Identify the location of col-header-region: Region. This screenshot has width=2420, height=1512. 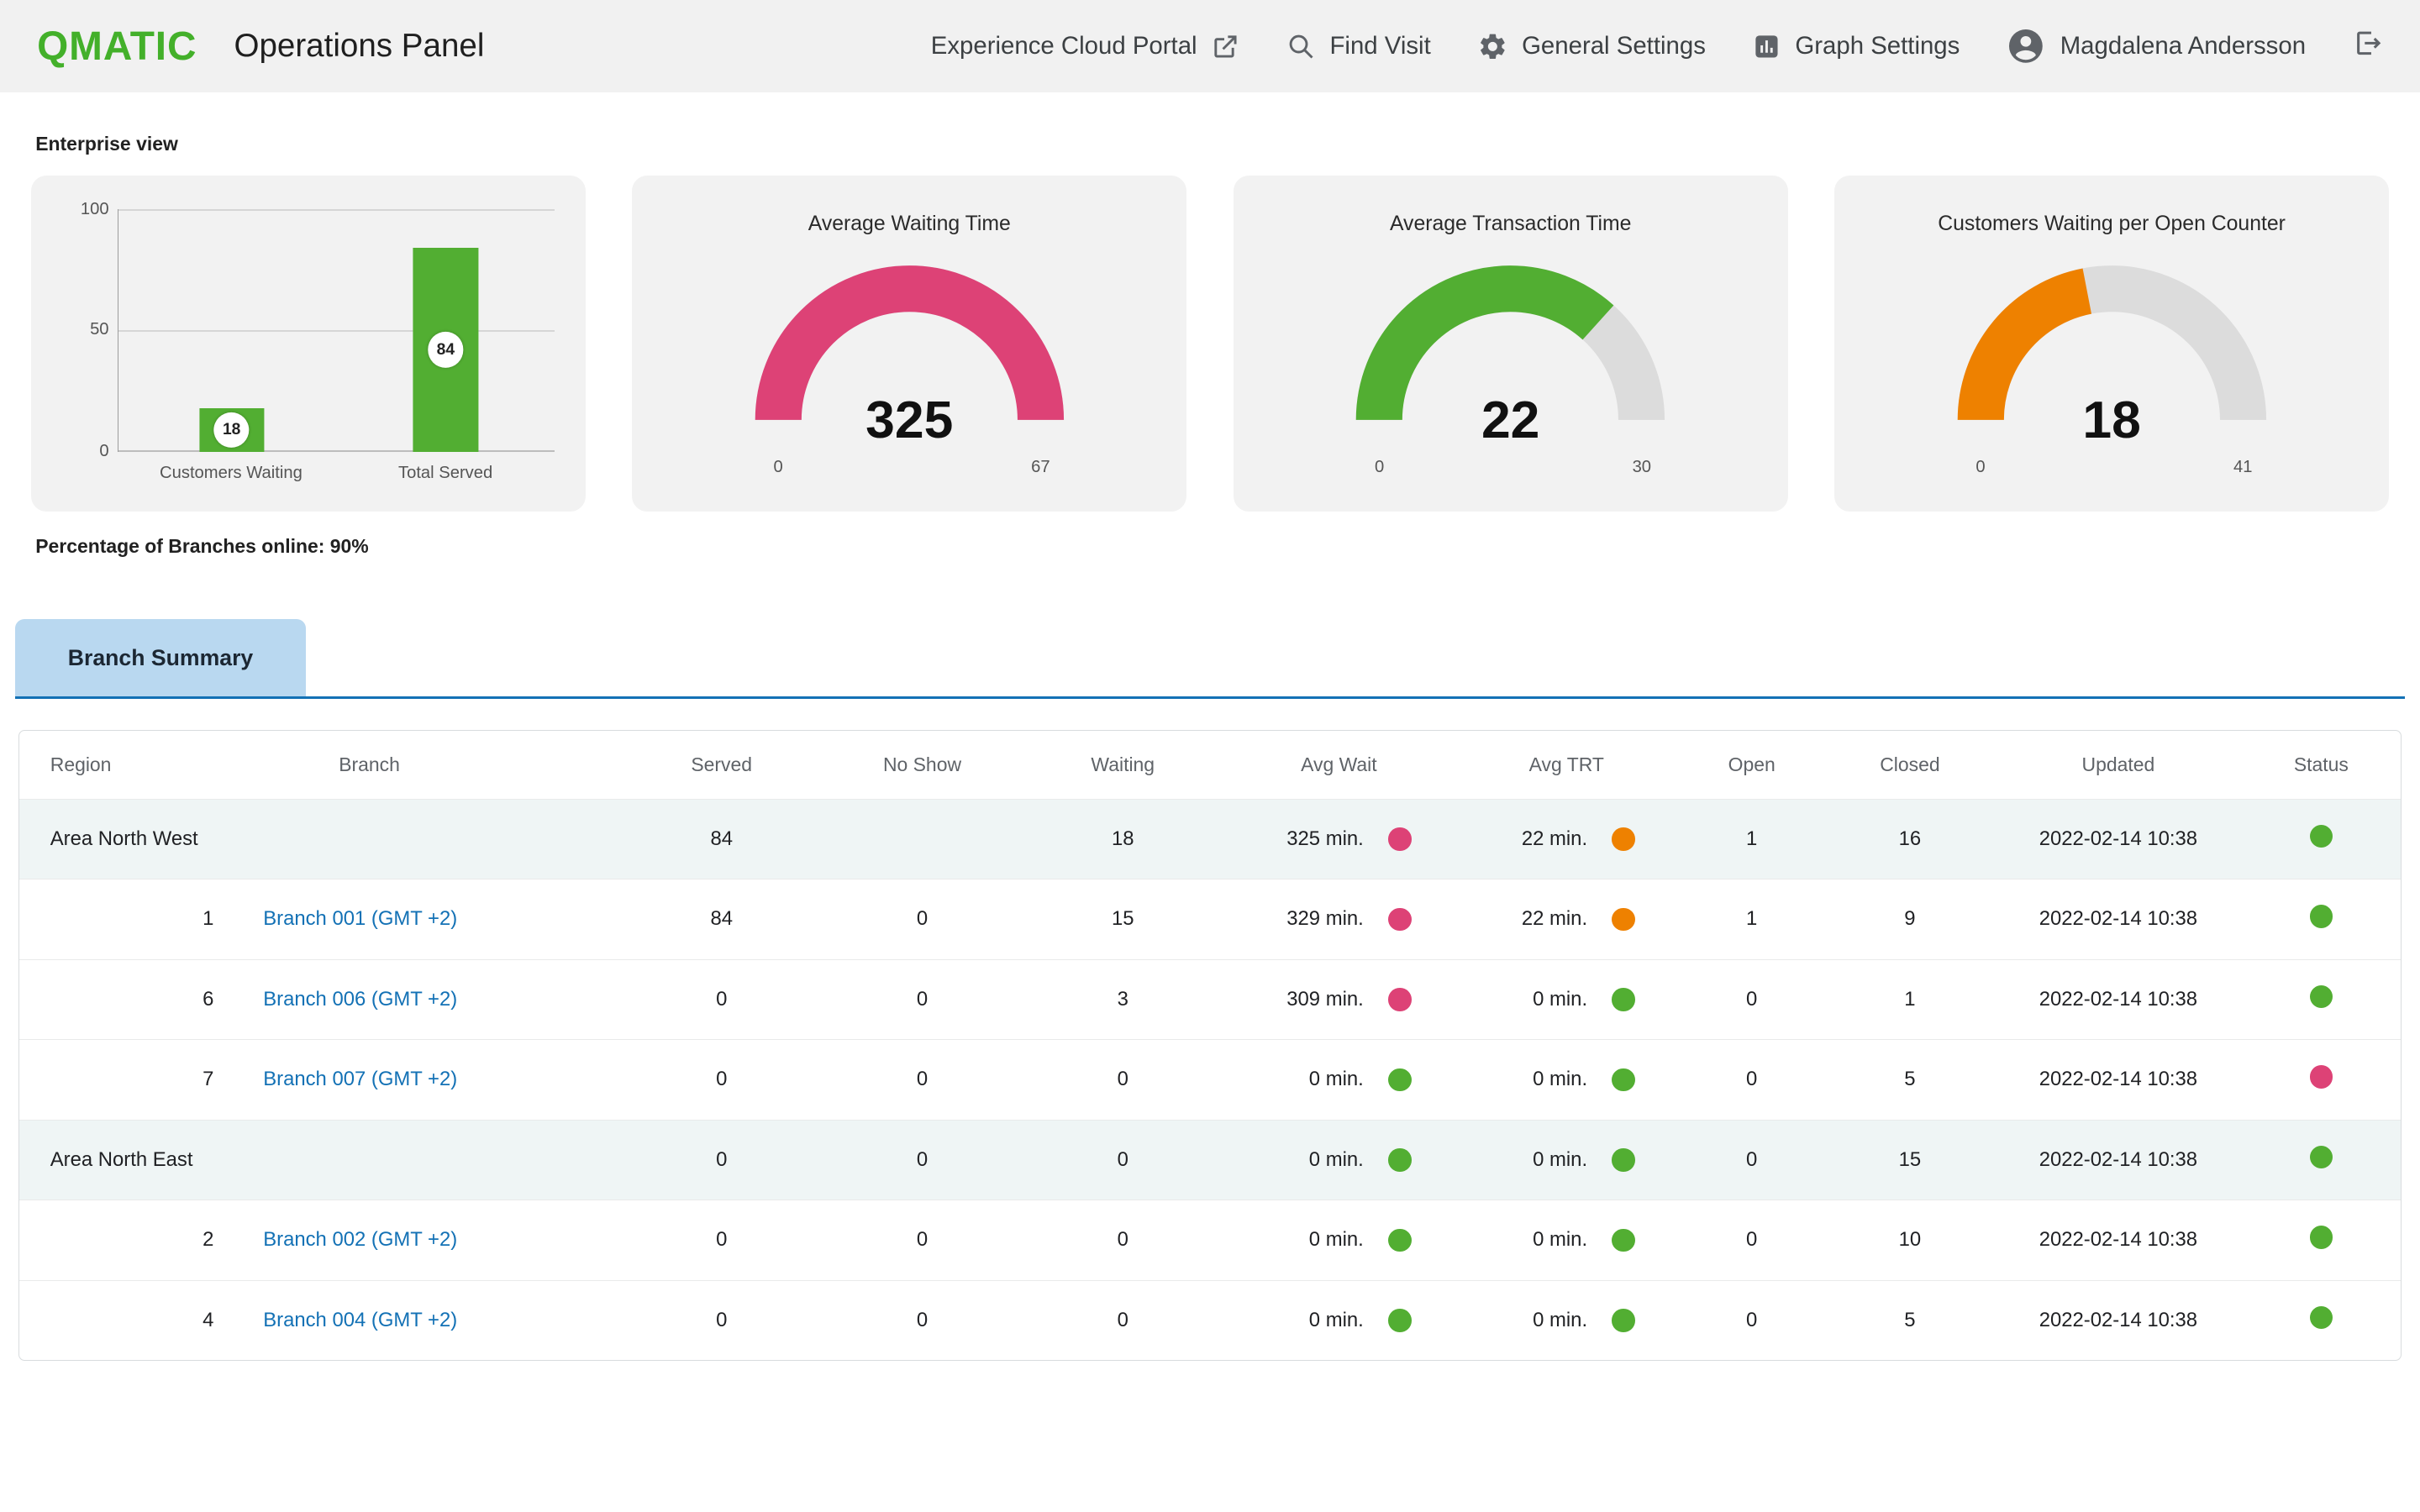
(81, 764).